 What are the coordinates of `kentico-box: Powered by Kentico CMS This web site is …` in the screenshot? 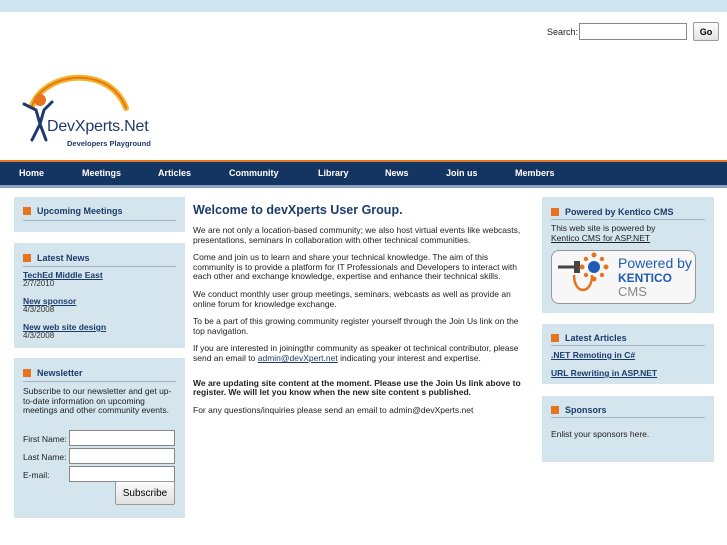 It's located at (628, 255).